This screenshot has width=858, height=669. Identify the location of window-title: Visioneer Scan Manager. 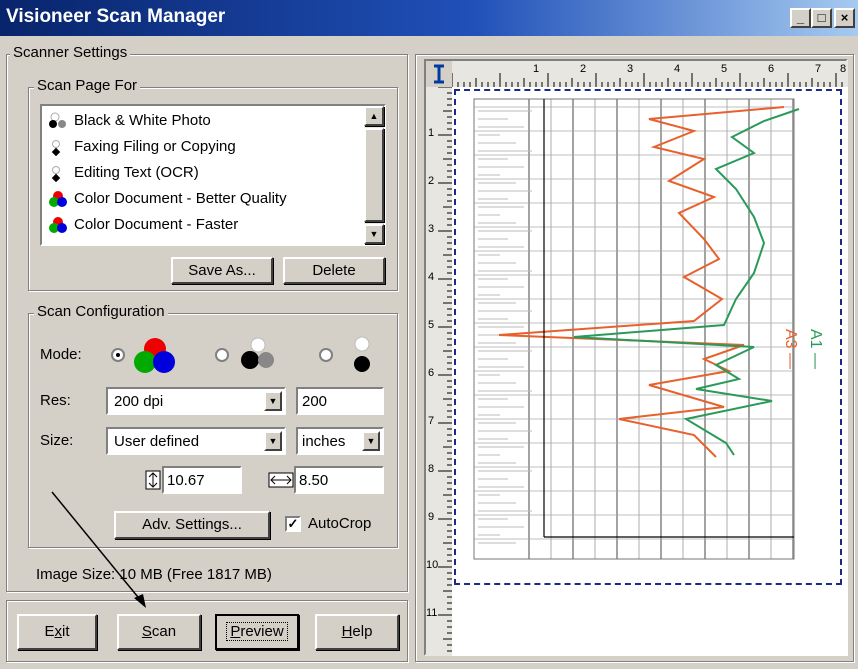
(116, 16).